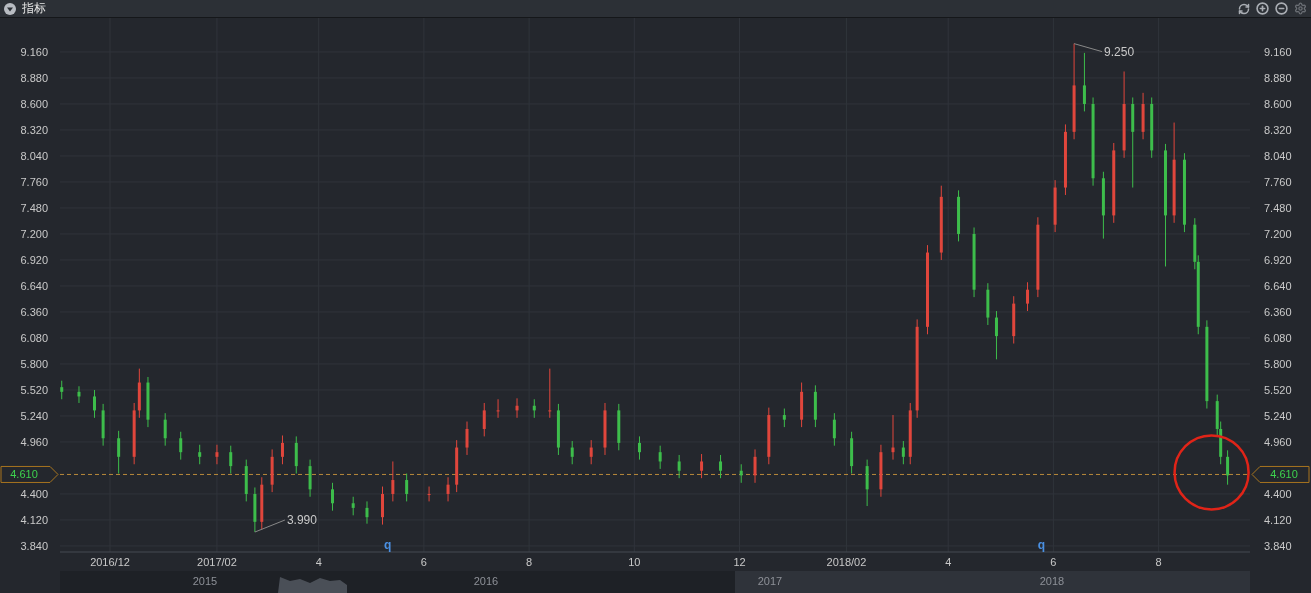 The width and height of the screenshot is (1311, 593). What do you see at coordinates (1278, 493) in the screenshot?
I see `y-axis-label: 4.400` at bounding box center [1278, 493].